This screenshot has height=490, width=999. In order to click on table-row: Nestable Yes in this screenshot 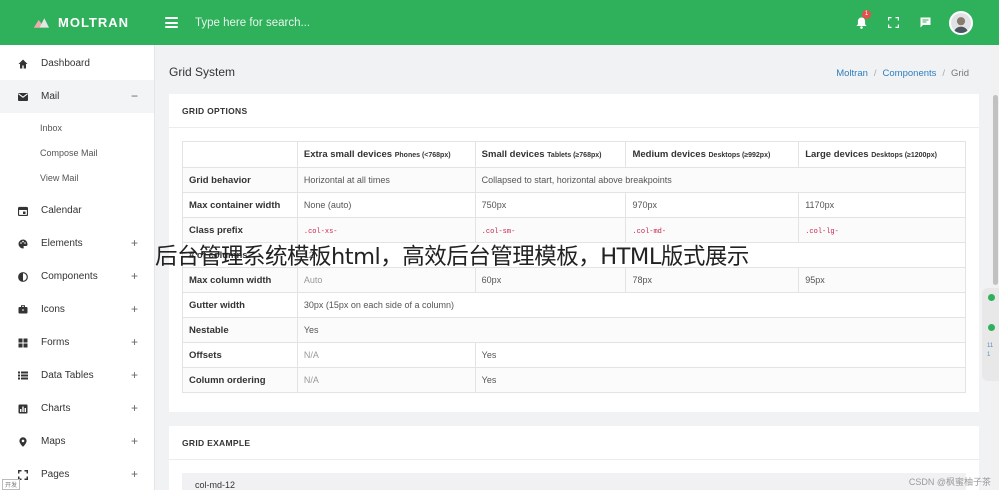, I will do `click(574, 330)`.